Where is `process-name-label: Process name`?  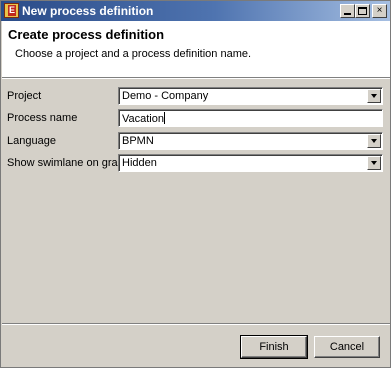 process-name-label: Process name is located at coordinates (42, 118).